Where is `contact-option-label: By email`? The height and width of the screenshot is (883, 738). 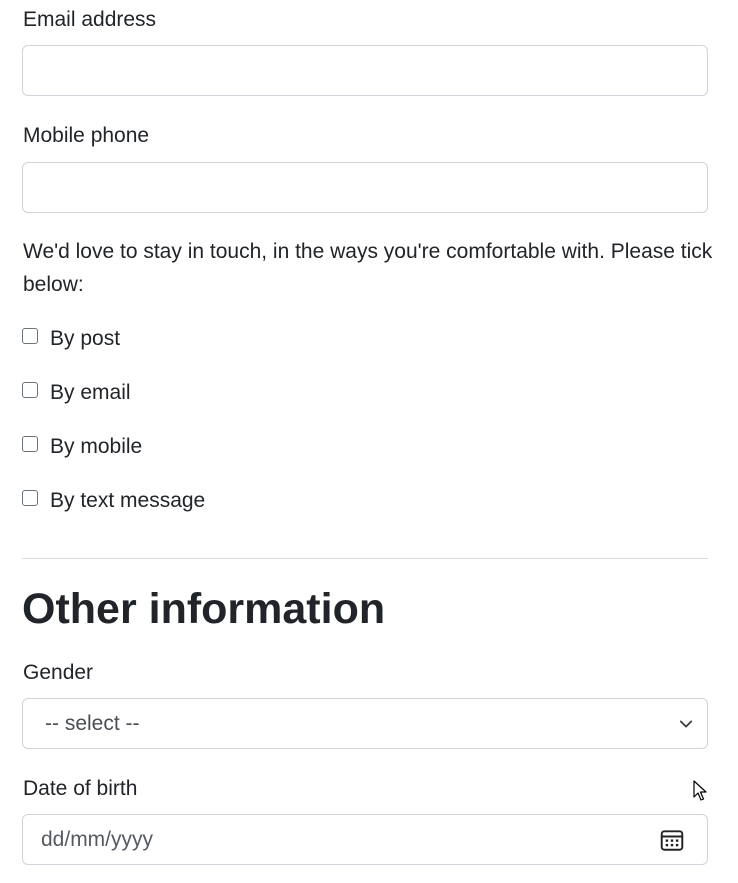 contact-option-label: By email is located at coordinates (90, 392).